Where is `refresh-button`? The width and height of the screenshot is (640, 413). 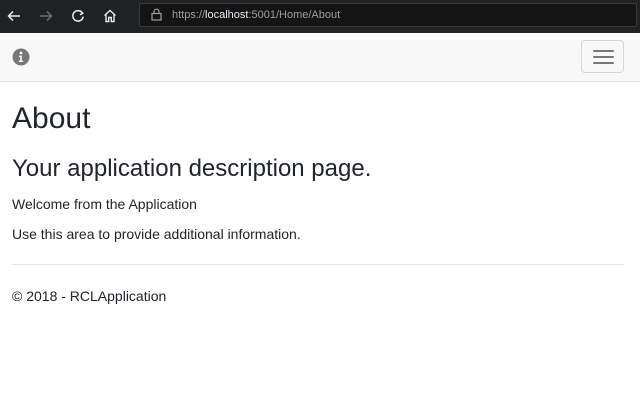
refresh-button is located at coordinates (78, 16).